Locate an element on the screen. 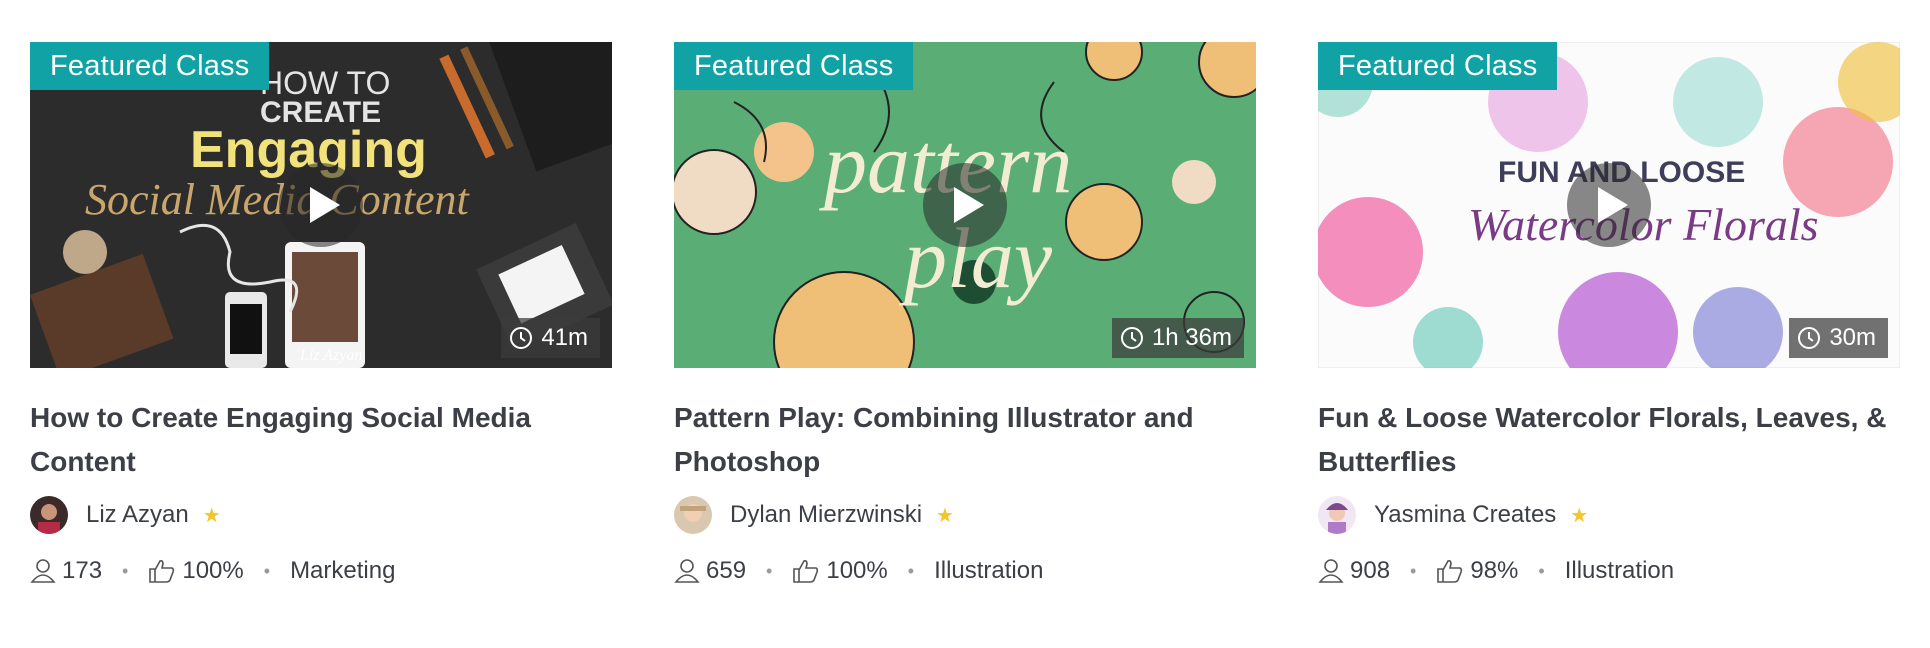 The height and width of the screenshot is (648, 1930). student-count: 173 is located at coordinates (66, 571).